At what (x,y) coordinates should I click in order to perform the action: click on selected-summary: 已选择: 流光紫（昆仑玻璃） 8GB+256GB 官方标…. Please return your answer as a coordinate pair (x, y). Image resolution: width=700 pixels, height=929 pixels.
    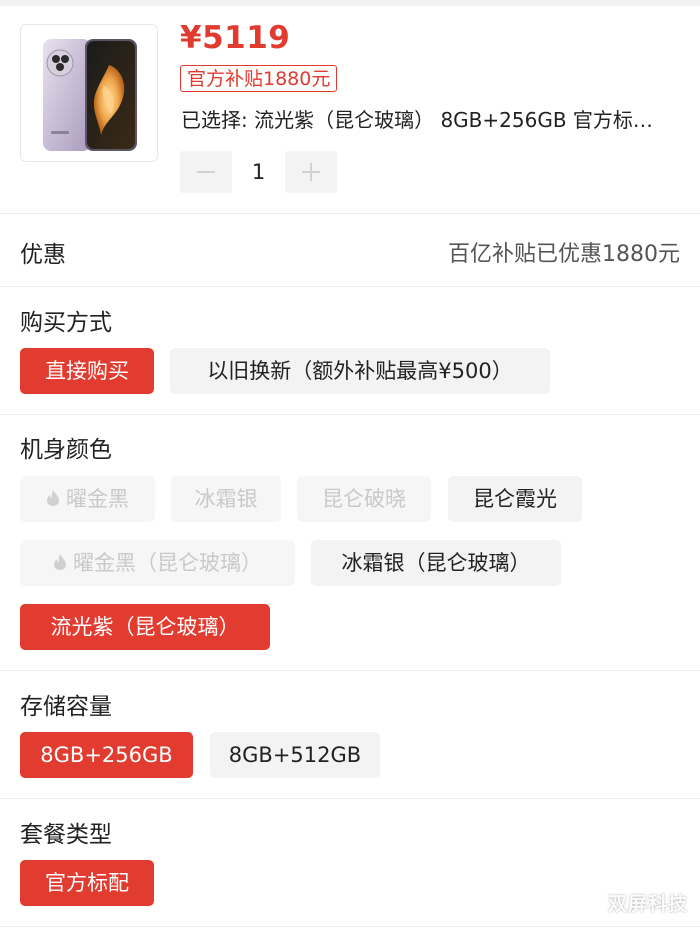
    Looking at the image, I should click on (417, 120).